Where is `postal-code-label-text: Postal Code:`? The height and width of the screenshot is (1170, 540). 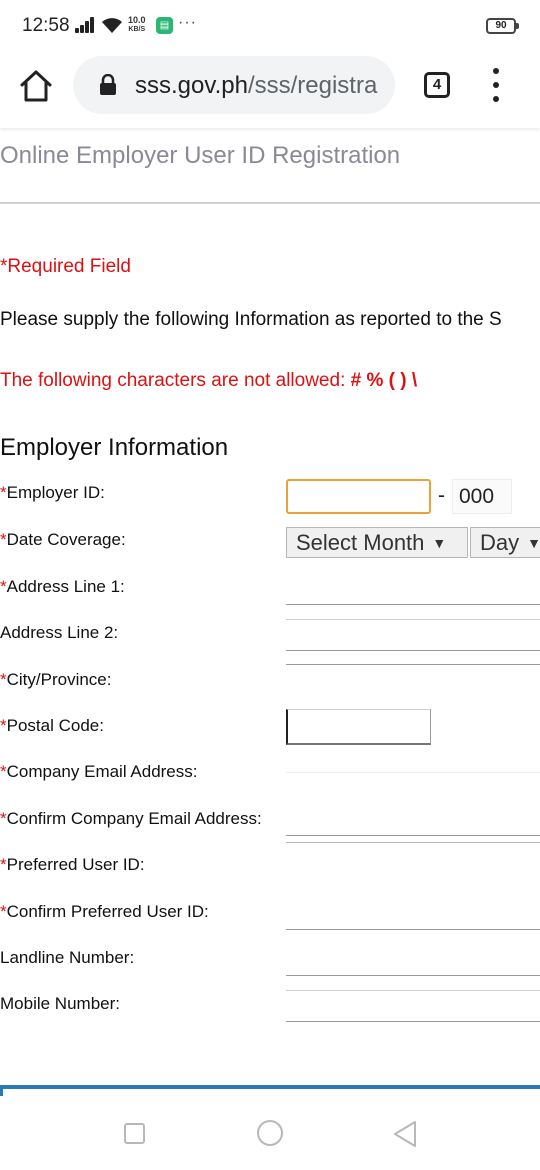
postal-code-label-text: Postal Code: is located at coordinates (55, 725).